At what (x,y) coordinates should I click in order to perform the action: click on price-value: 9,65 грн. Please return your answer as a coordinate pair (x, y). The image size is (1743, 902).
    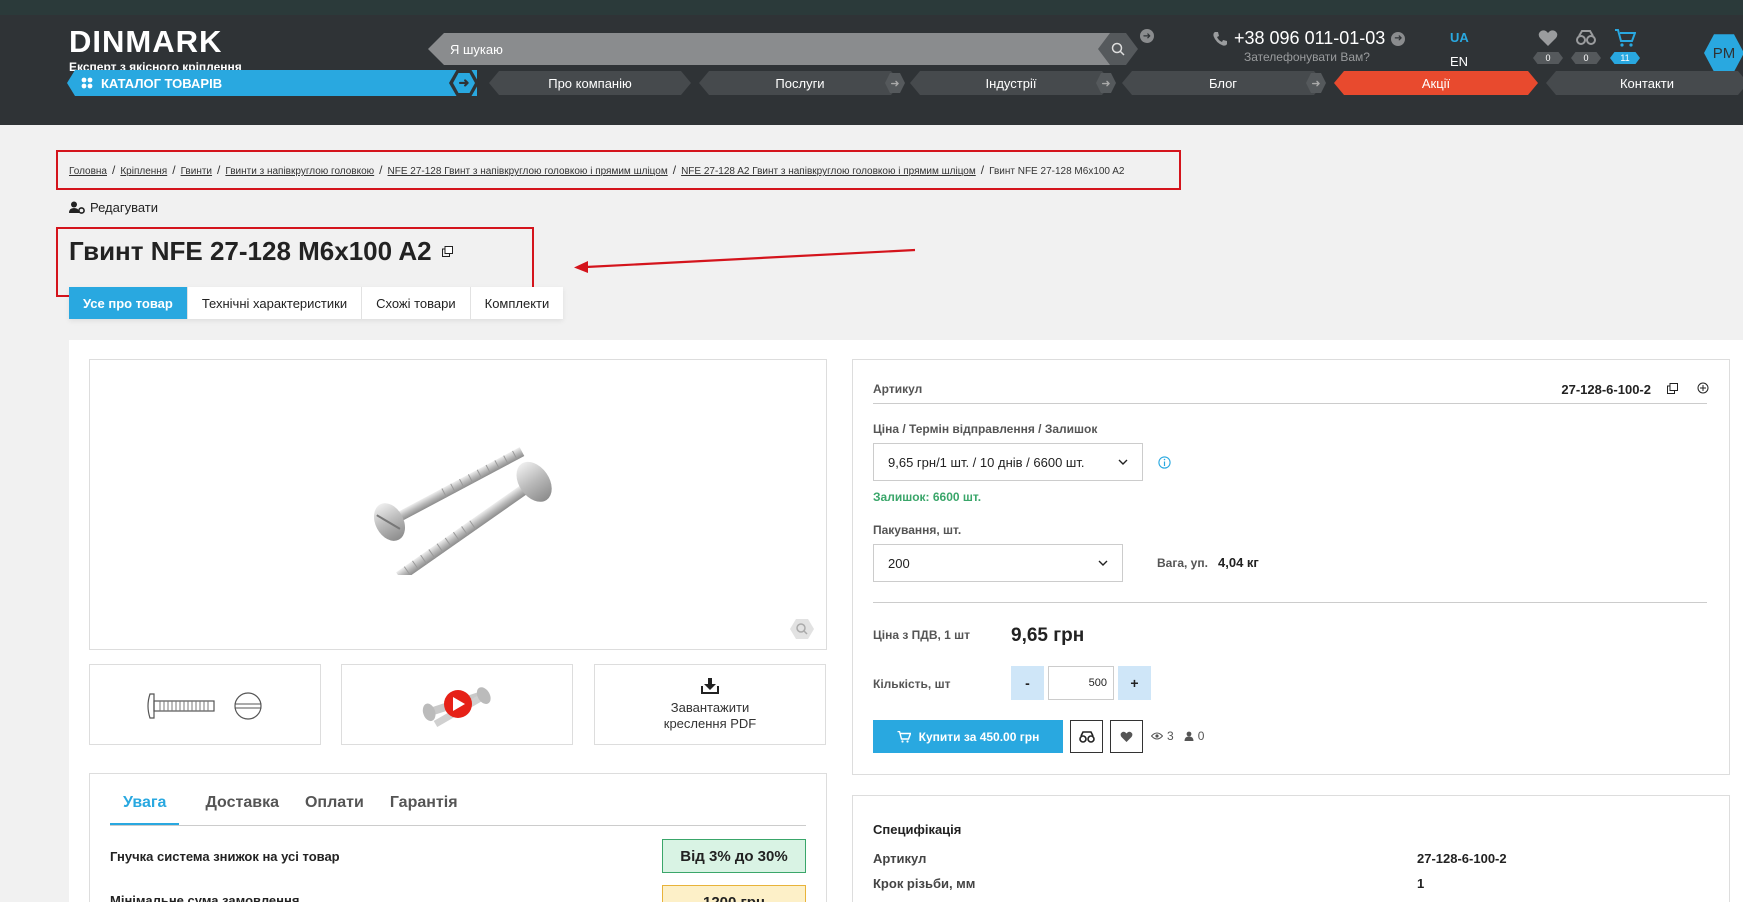
    Looking at the image, I should click on (1048, 635).